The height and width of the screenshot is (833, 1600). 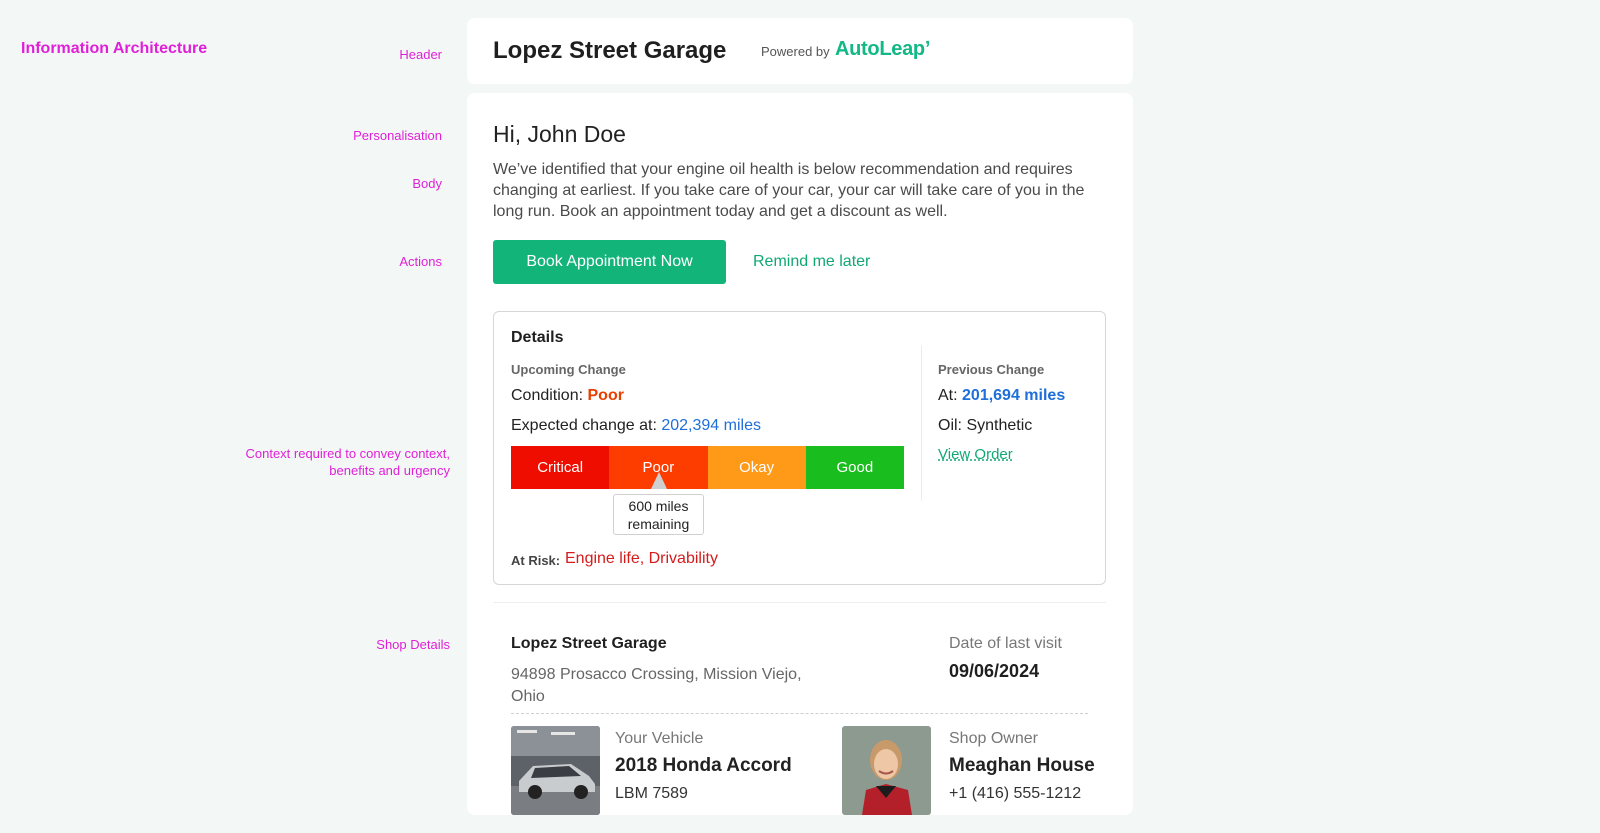 I want to click on owner-phone: +1 (416) 555-1212, so click(x=1015, y=794).